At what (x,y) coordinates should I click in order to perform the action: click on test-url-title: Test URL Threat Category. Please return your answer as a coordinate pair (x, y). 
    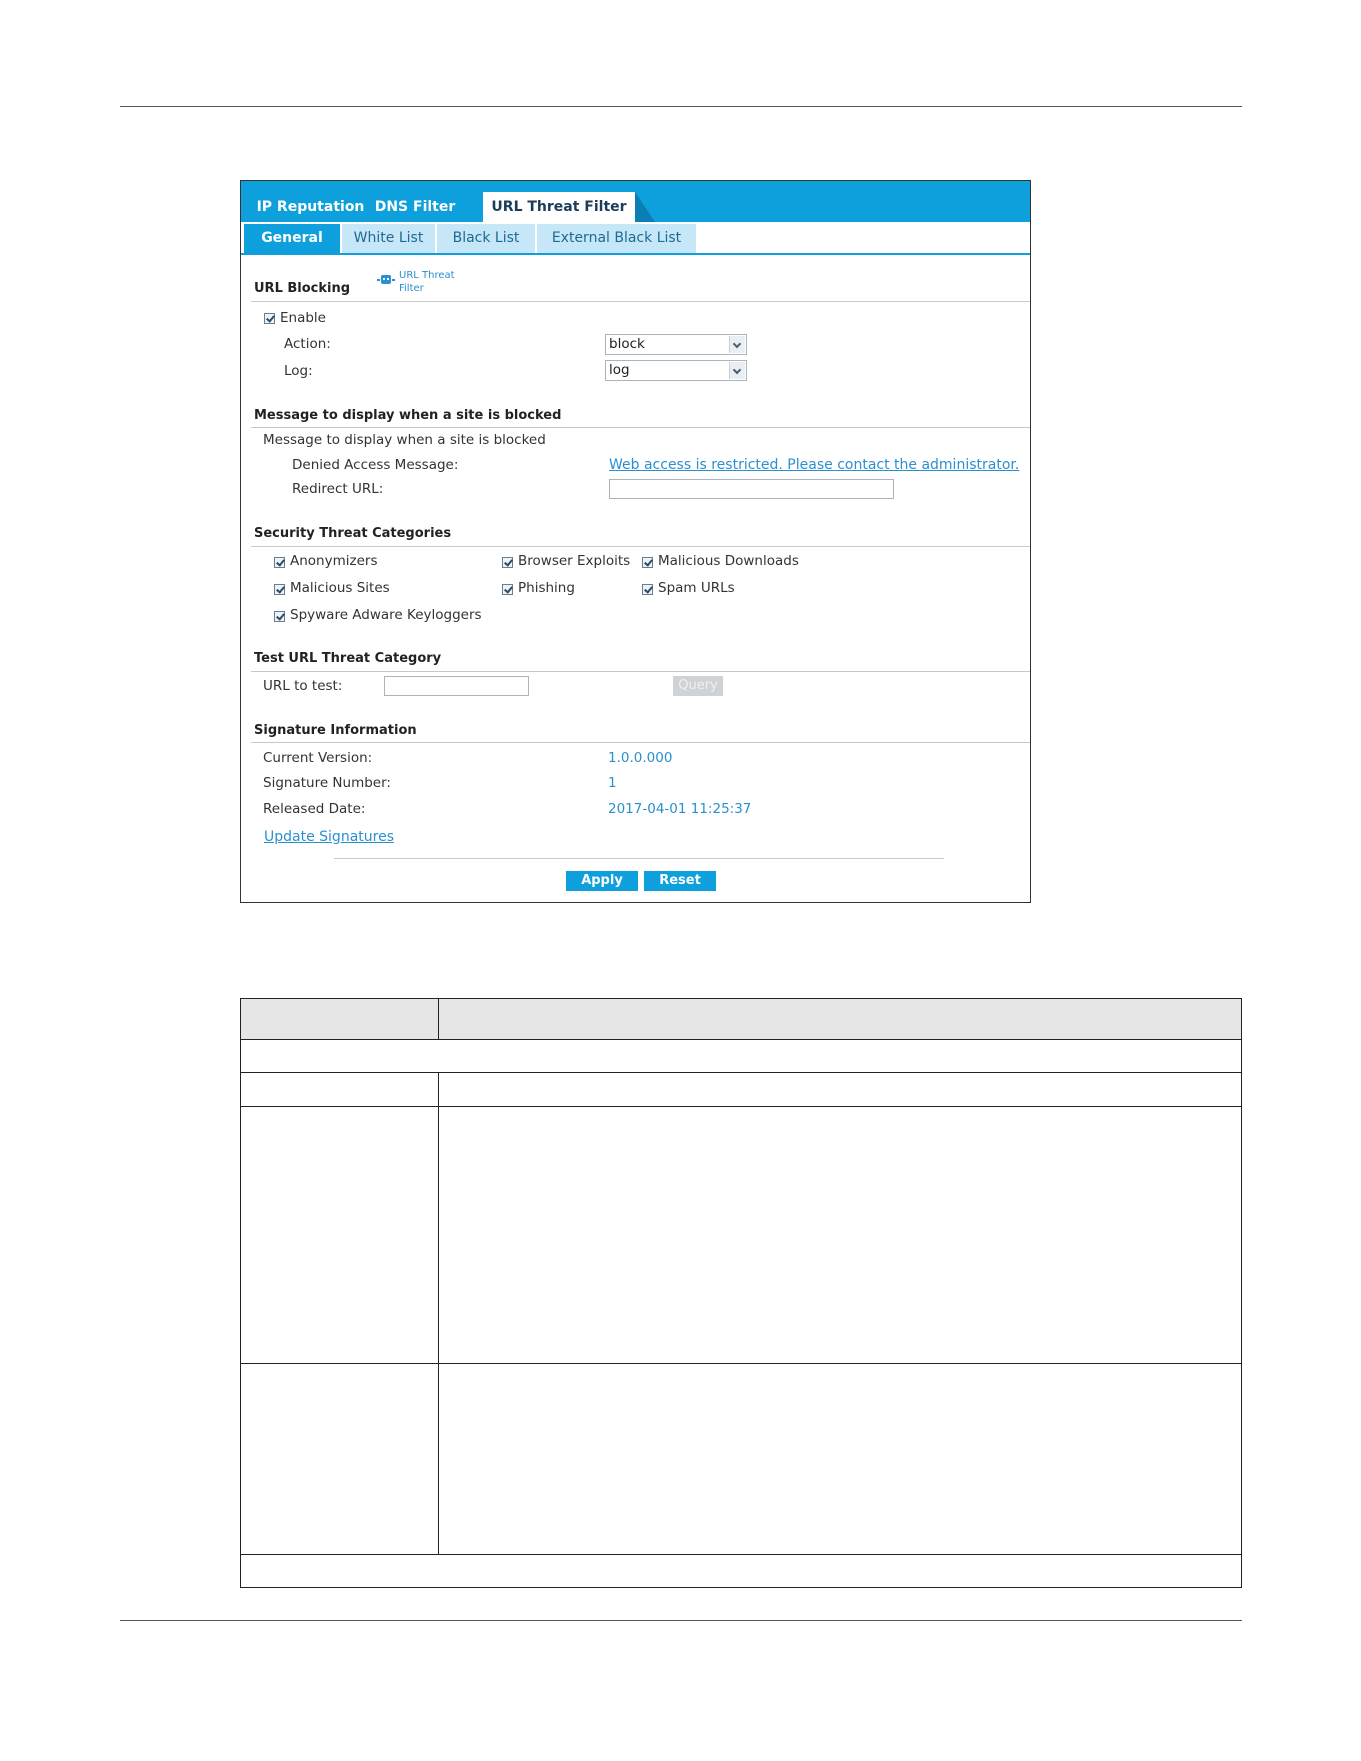
    Looking at the image, I should click on (348, 658).